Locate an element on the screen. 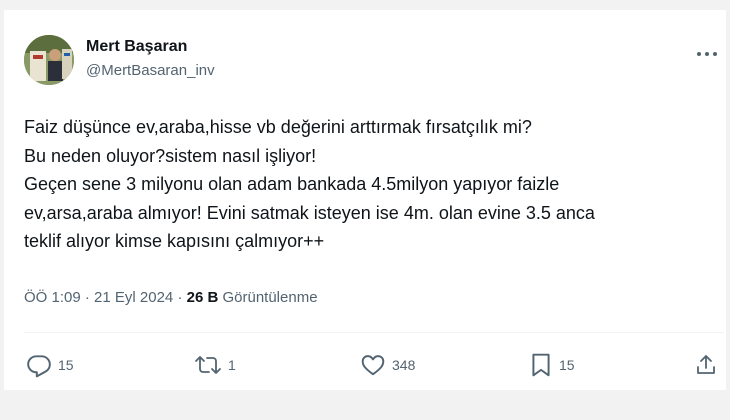 Image resolution: width=730 pixels, height=420 pixels. reply-button: 15 is located at coordinates (50, 365).